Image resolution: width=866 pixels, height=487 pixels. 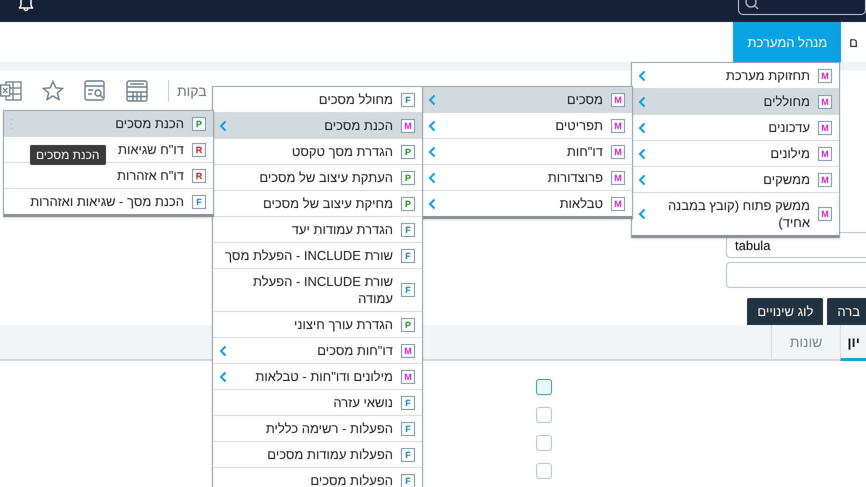 I want to click on menu-item-label: תפריטים, so click(x=579, y=126).